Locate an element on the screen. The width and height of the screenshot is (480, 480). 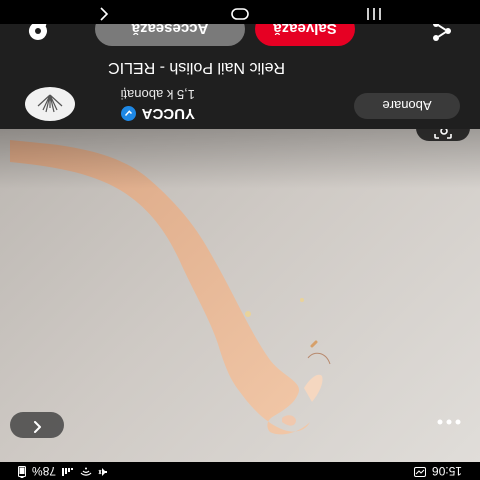
verified-icon is located at coordinates (128, 113).